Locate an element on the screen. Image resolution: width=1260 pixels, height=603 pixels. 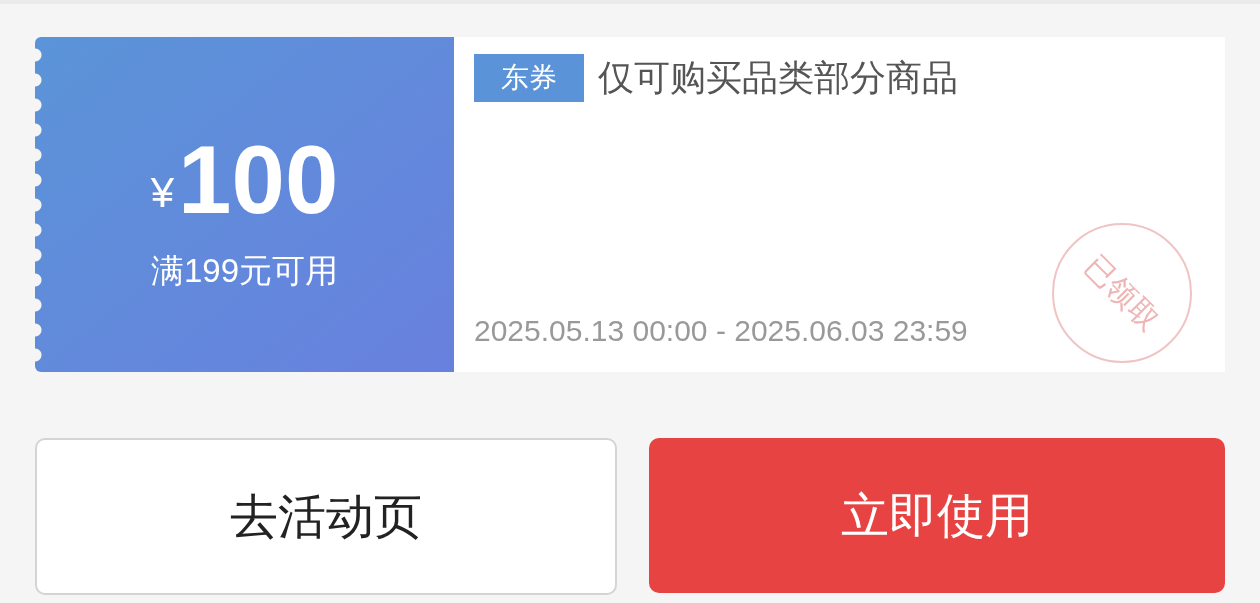
validity-period: 2025.05.13 00:00 - 2025.06.03 23:59 is located at coordinates (721, 331).